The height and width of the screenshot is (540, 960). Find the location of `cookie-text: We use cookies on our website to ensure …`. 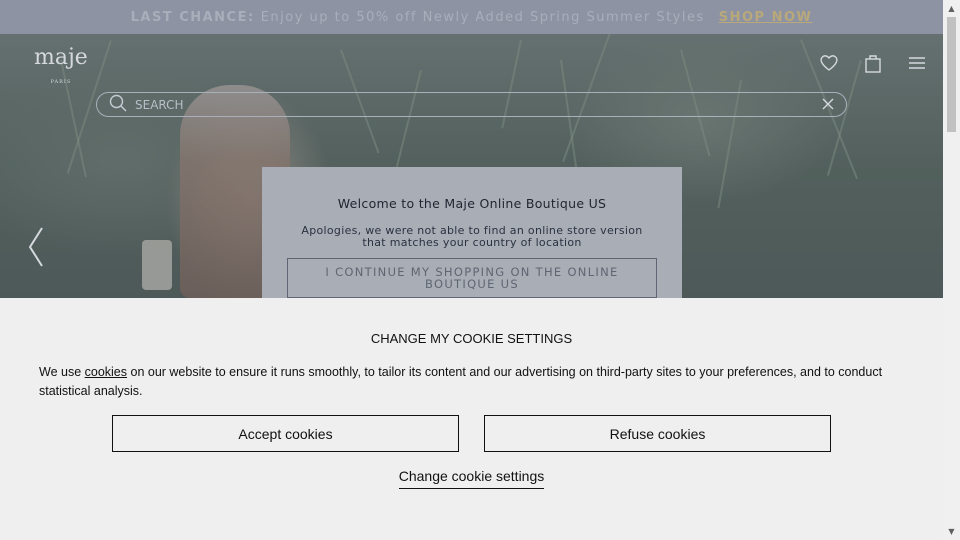

cookie-text: We use cookies on our website to ensure … is located at coordinates (469, 382).